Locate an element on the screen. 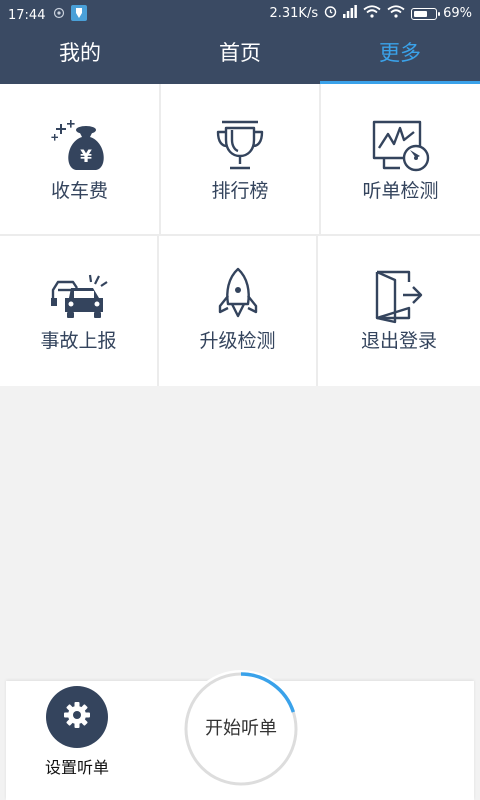 Image resolution: width=480 pixels, height=800 pixels. grid-item-label: 退出登录 is located at coordinates (398, 341).